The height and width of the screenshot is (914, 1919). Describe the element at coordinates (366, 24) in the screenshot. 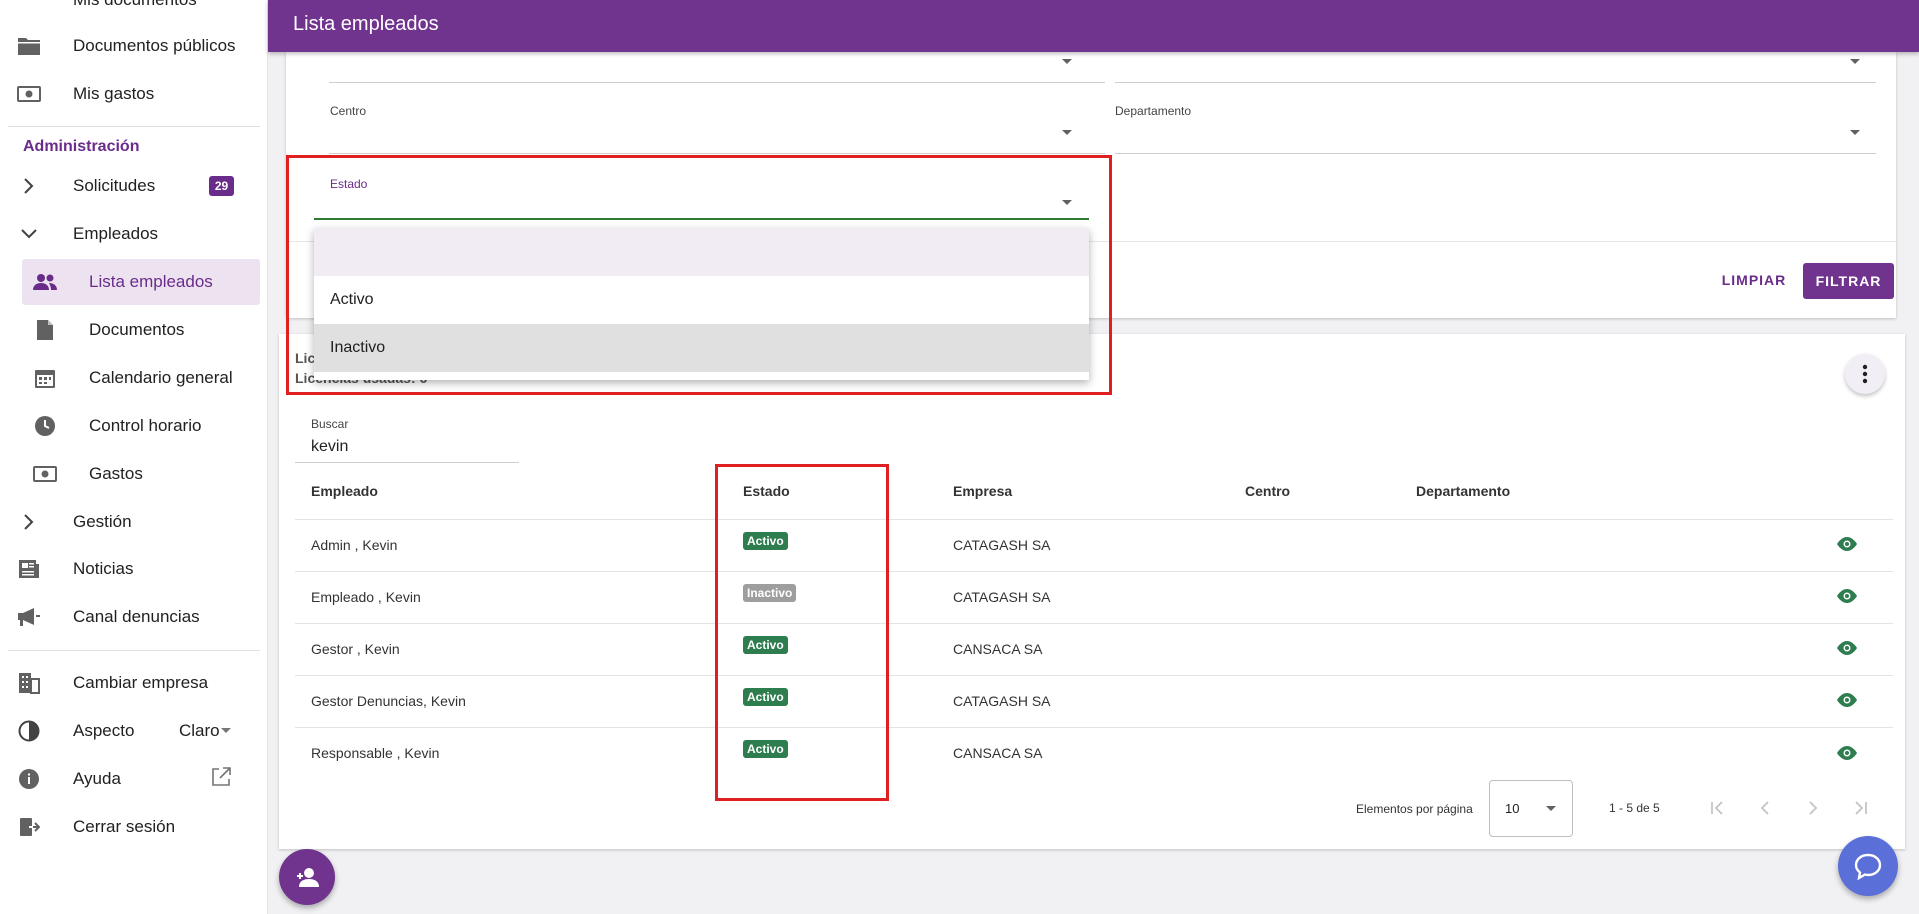

I see `page-title: Lista empleados` at that location.